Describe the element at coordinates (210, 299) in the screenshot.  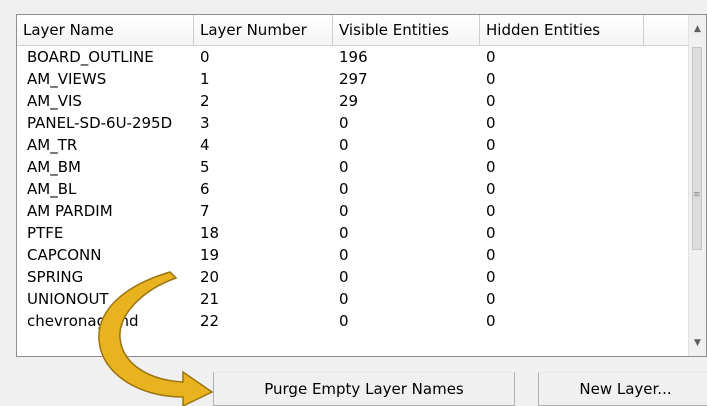
I see `layer-number-cell: 21` at that location.